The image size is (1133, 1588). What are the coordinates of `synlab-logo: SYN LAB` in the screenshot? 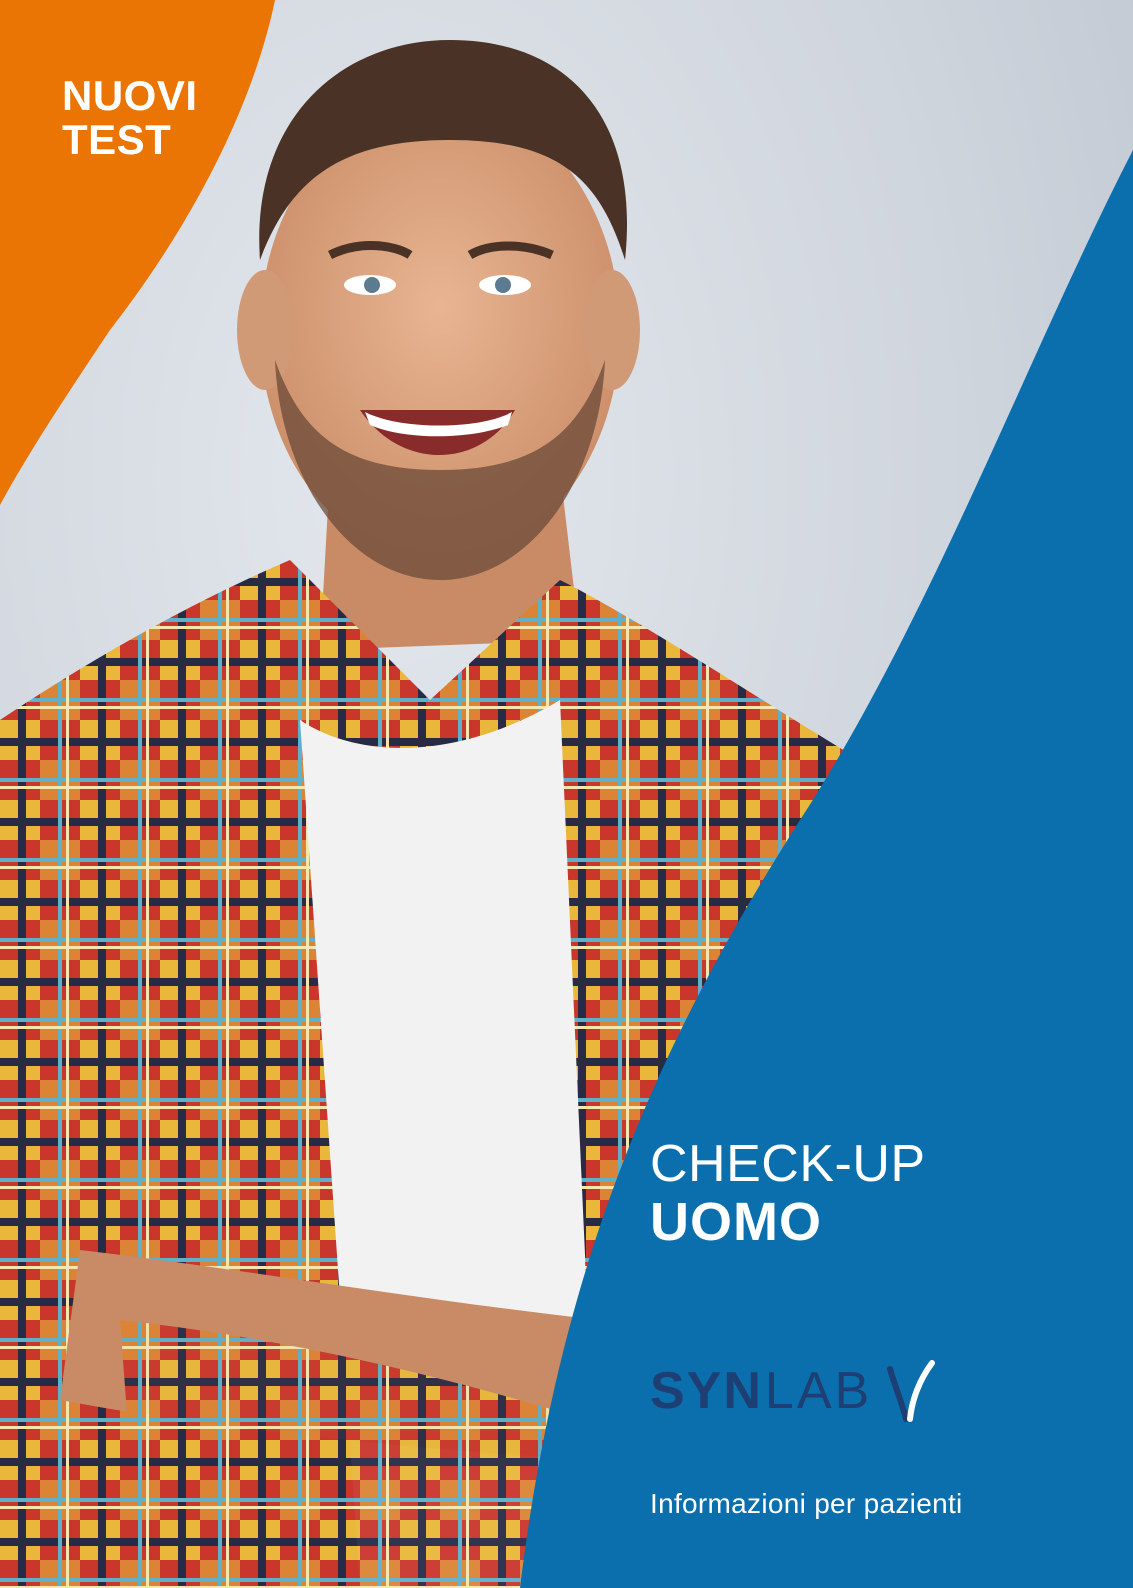 It's located at (794, 1391).